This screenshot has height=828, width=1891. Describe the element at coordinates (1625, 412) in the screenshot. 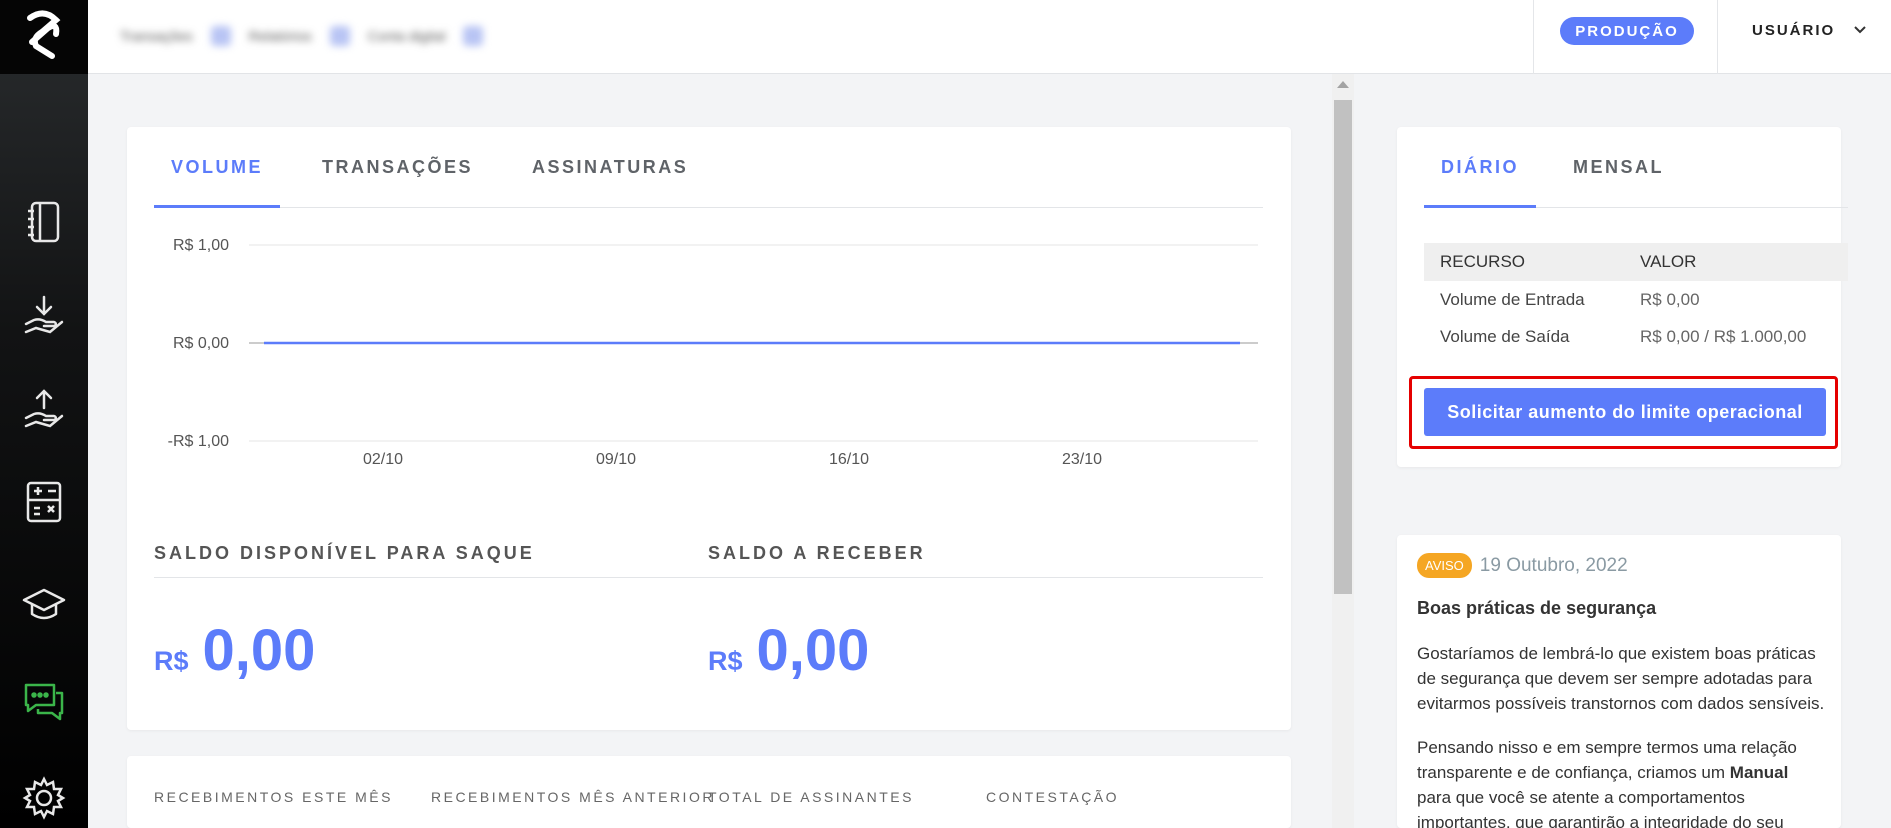

I see `request-limit-increase-button: Solicitar aumento do limite operacional` at that location.